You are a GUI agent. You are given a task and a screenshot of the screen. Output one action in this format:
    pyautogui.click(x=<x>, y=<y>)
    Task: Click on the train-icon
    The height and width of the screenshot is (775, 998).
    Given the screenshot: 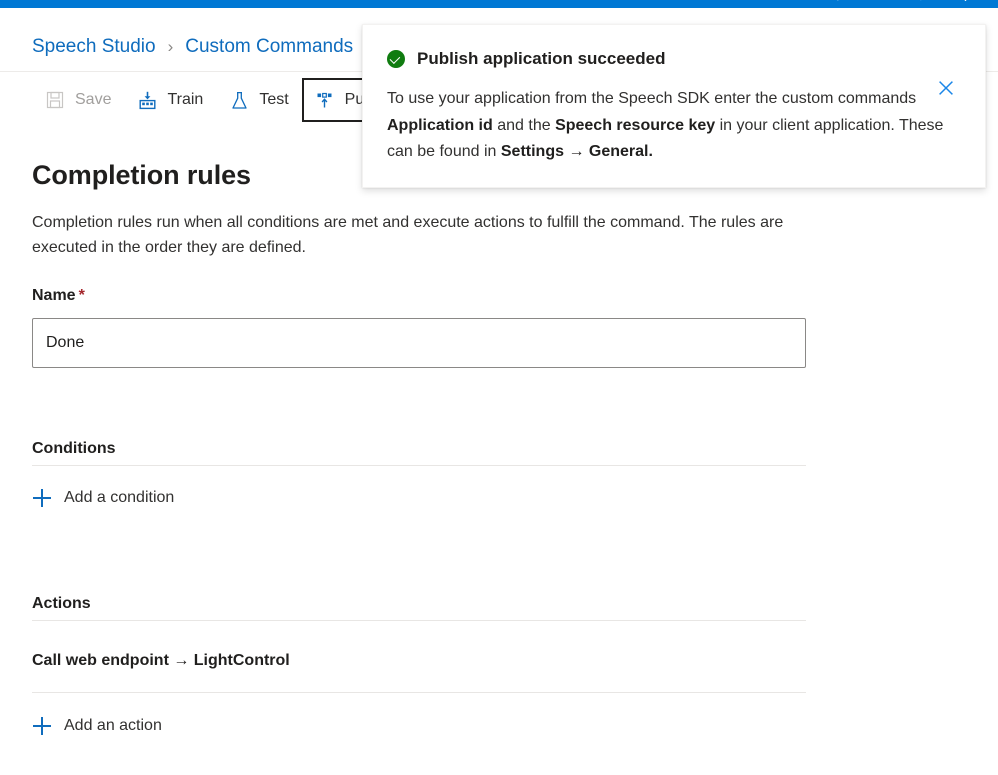 What is the action you would take?
    pyautogui.click(x=147, y=100)
    